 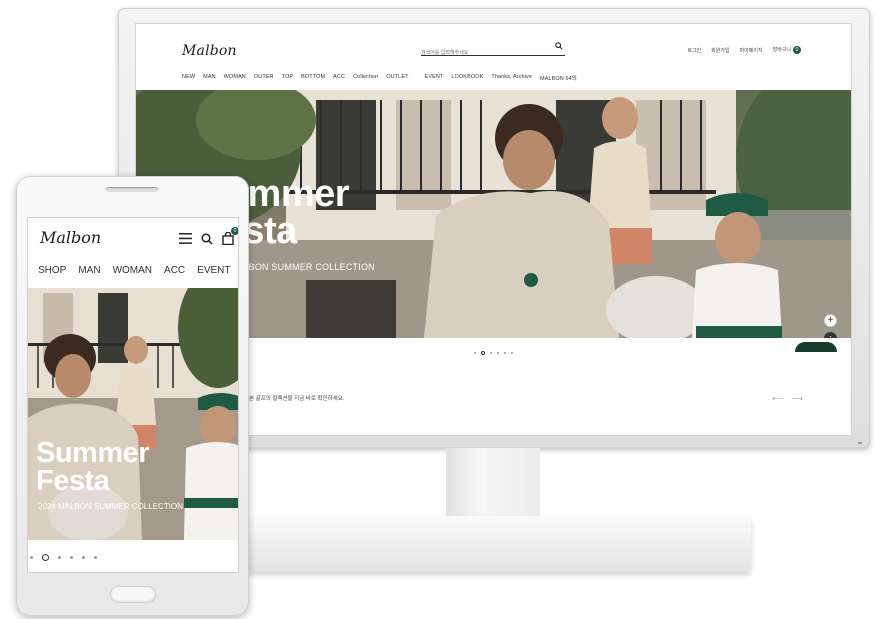 I want to click on nav-item-woman: WOMAN, so click(x=235, y=78).